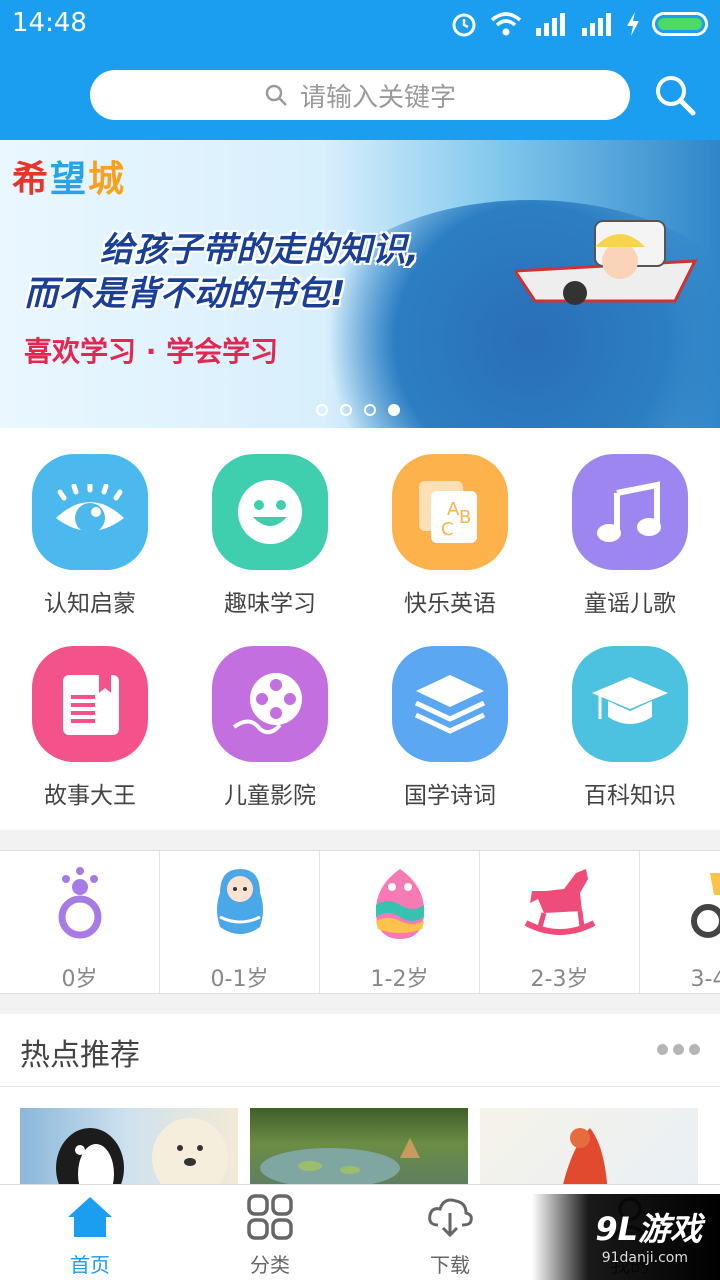 This screenshot has width=720, height=1280. Describe the element at coordinates (678, 1049) in the screenshot. I see `more-dots-icon` at that location.